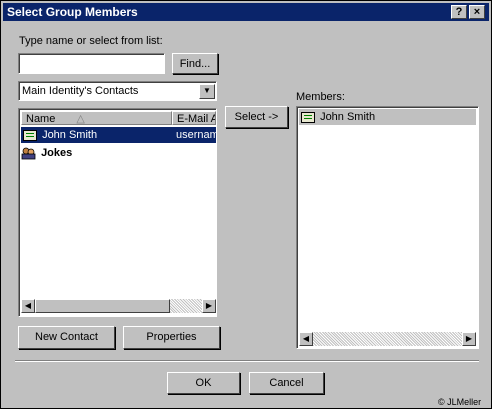 The image size is (492, 409). Describe the element at coordinates (348, 117) in the screenshot. I see `member-name: John Smith` at that location.